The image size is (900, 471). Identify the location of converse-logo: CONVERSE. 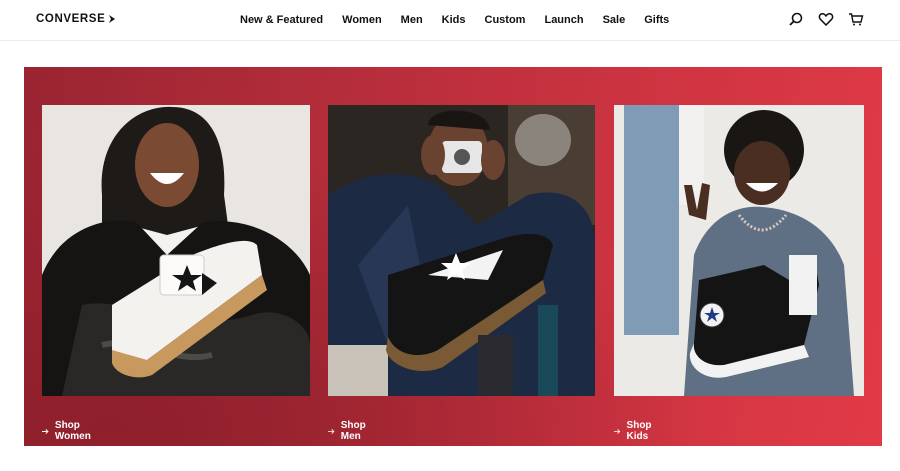
(76, 19).